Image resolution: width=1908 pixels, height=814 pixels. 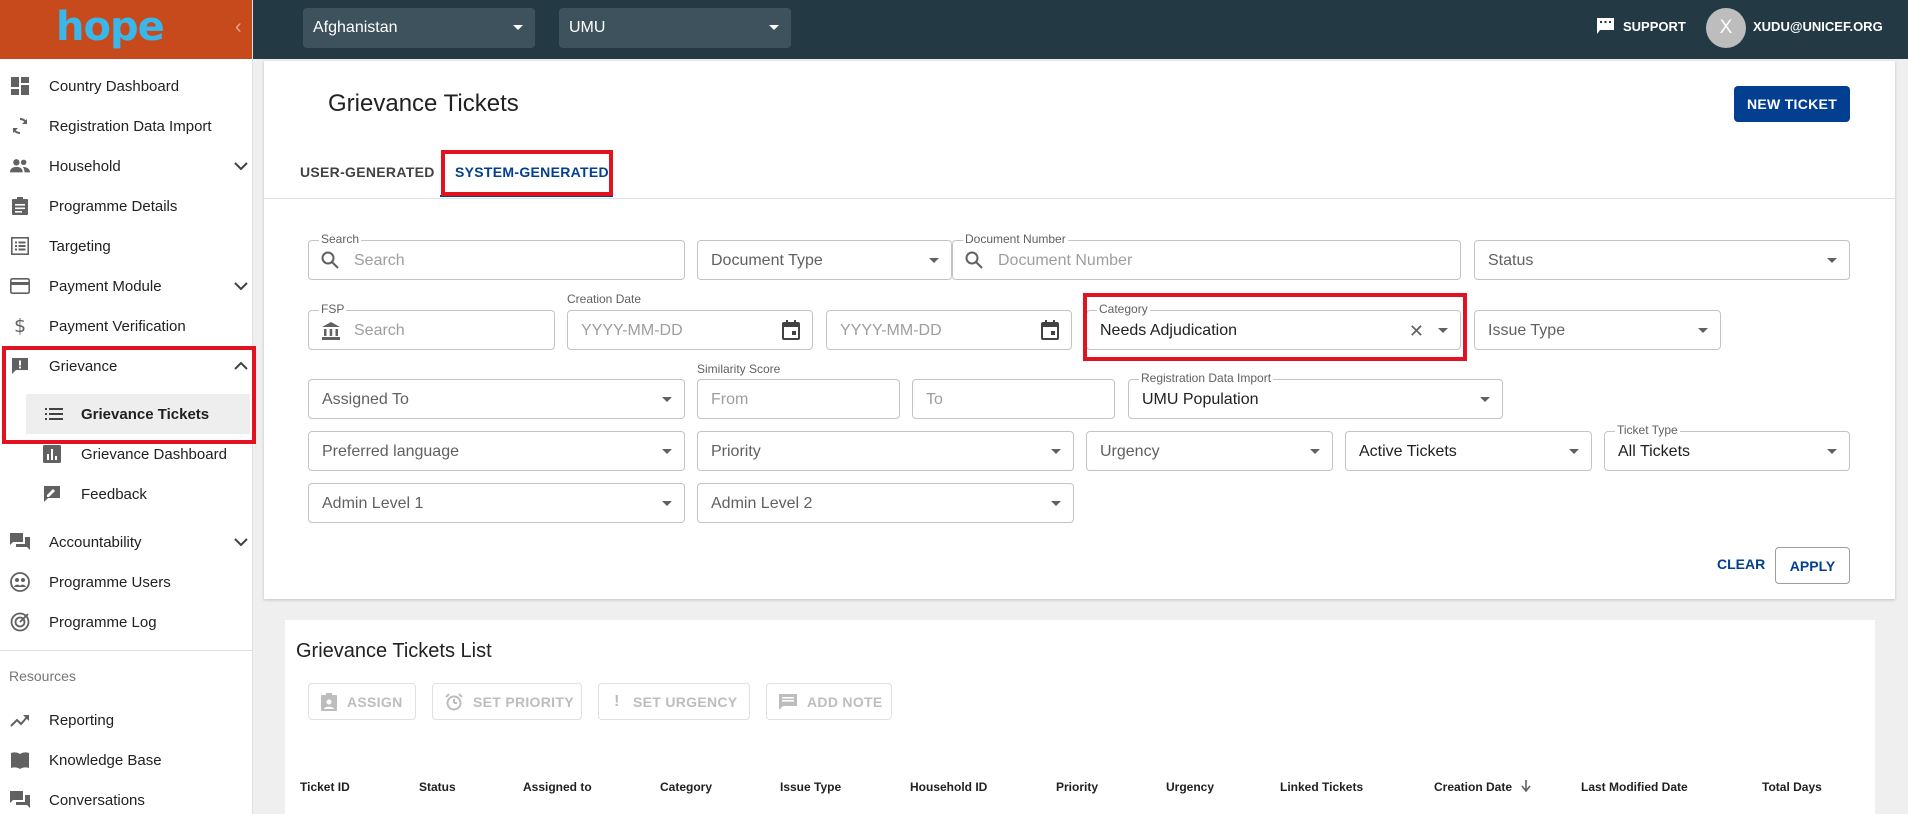 What do you see at coordinates (375, 701) in the screenshot?
I see `assign-label: ASSIGN` at bounding box center [375, 701].